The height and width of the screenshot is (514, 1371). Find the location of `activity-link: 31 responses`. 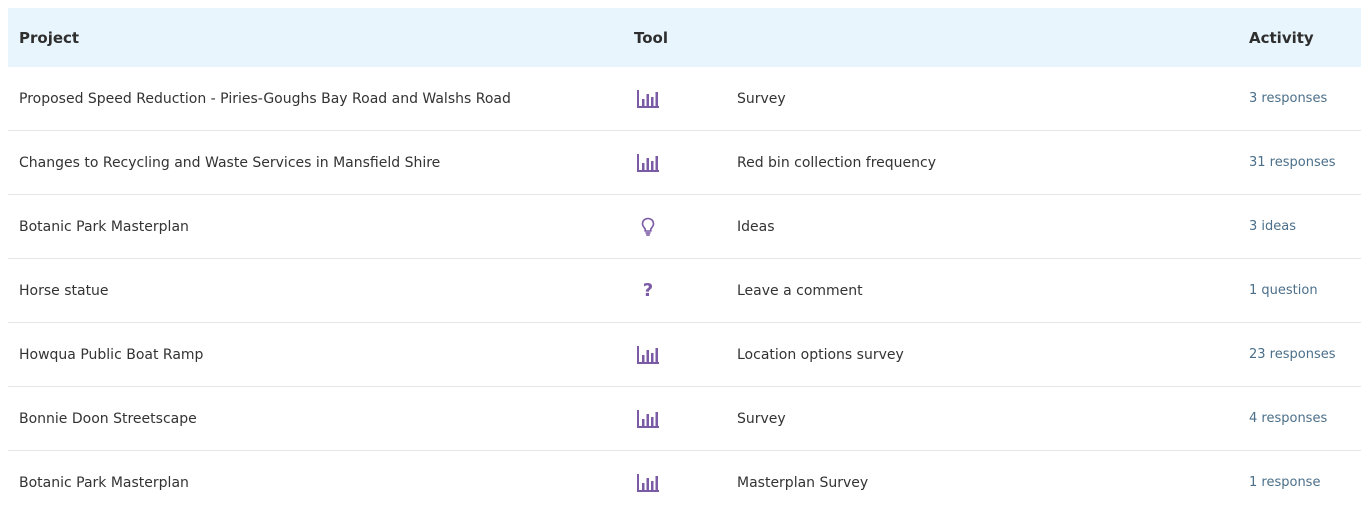

activity-link: 31 responses is located at coordinates (1292, 162).